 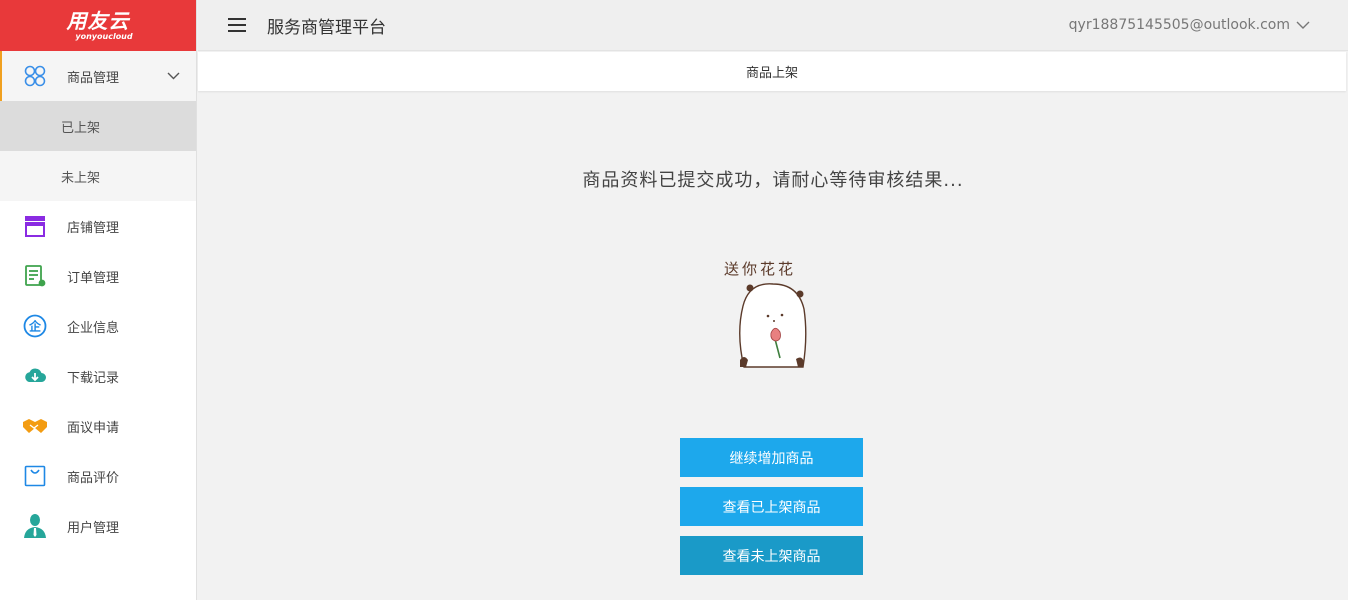 I want to click on store-icon, so click(x=35, y=226).